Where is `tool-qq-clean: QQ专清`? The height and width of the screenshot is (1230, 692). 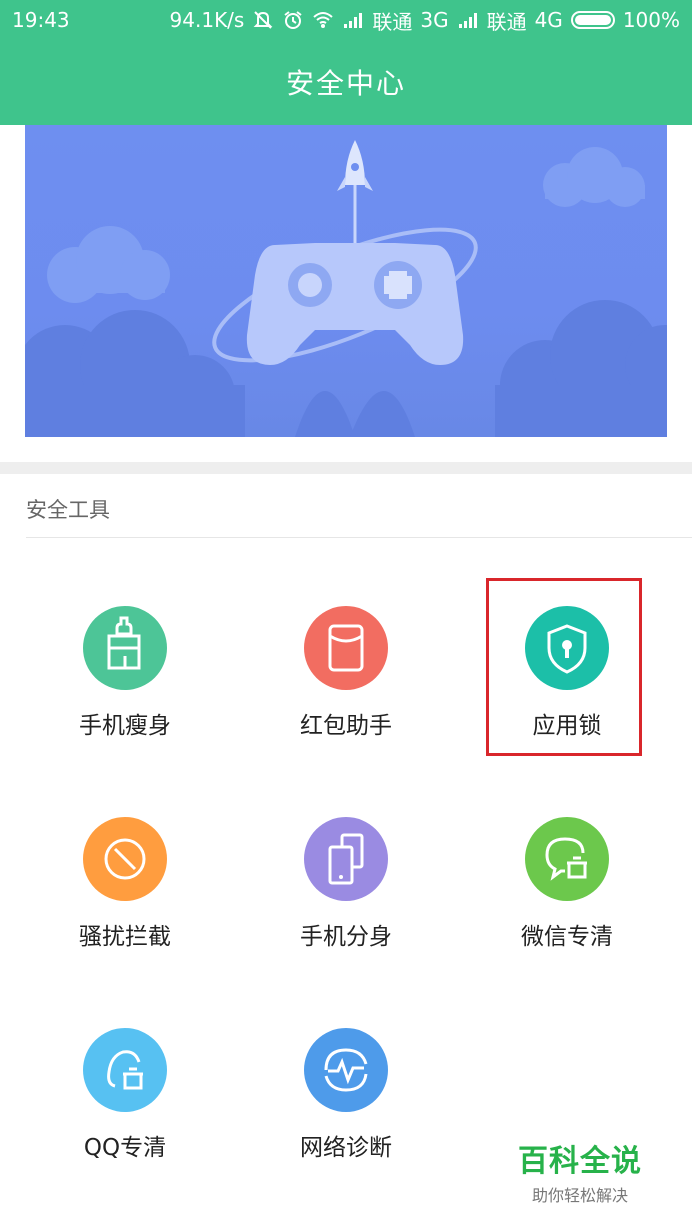 tool-qq-clean: QQ专清 is located at coordinates (124, 1103).